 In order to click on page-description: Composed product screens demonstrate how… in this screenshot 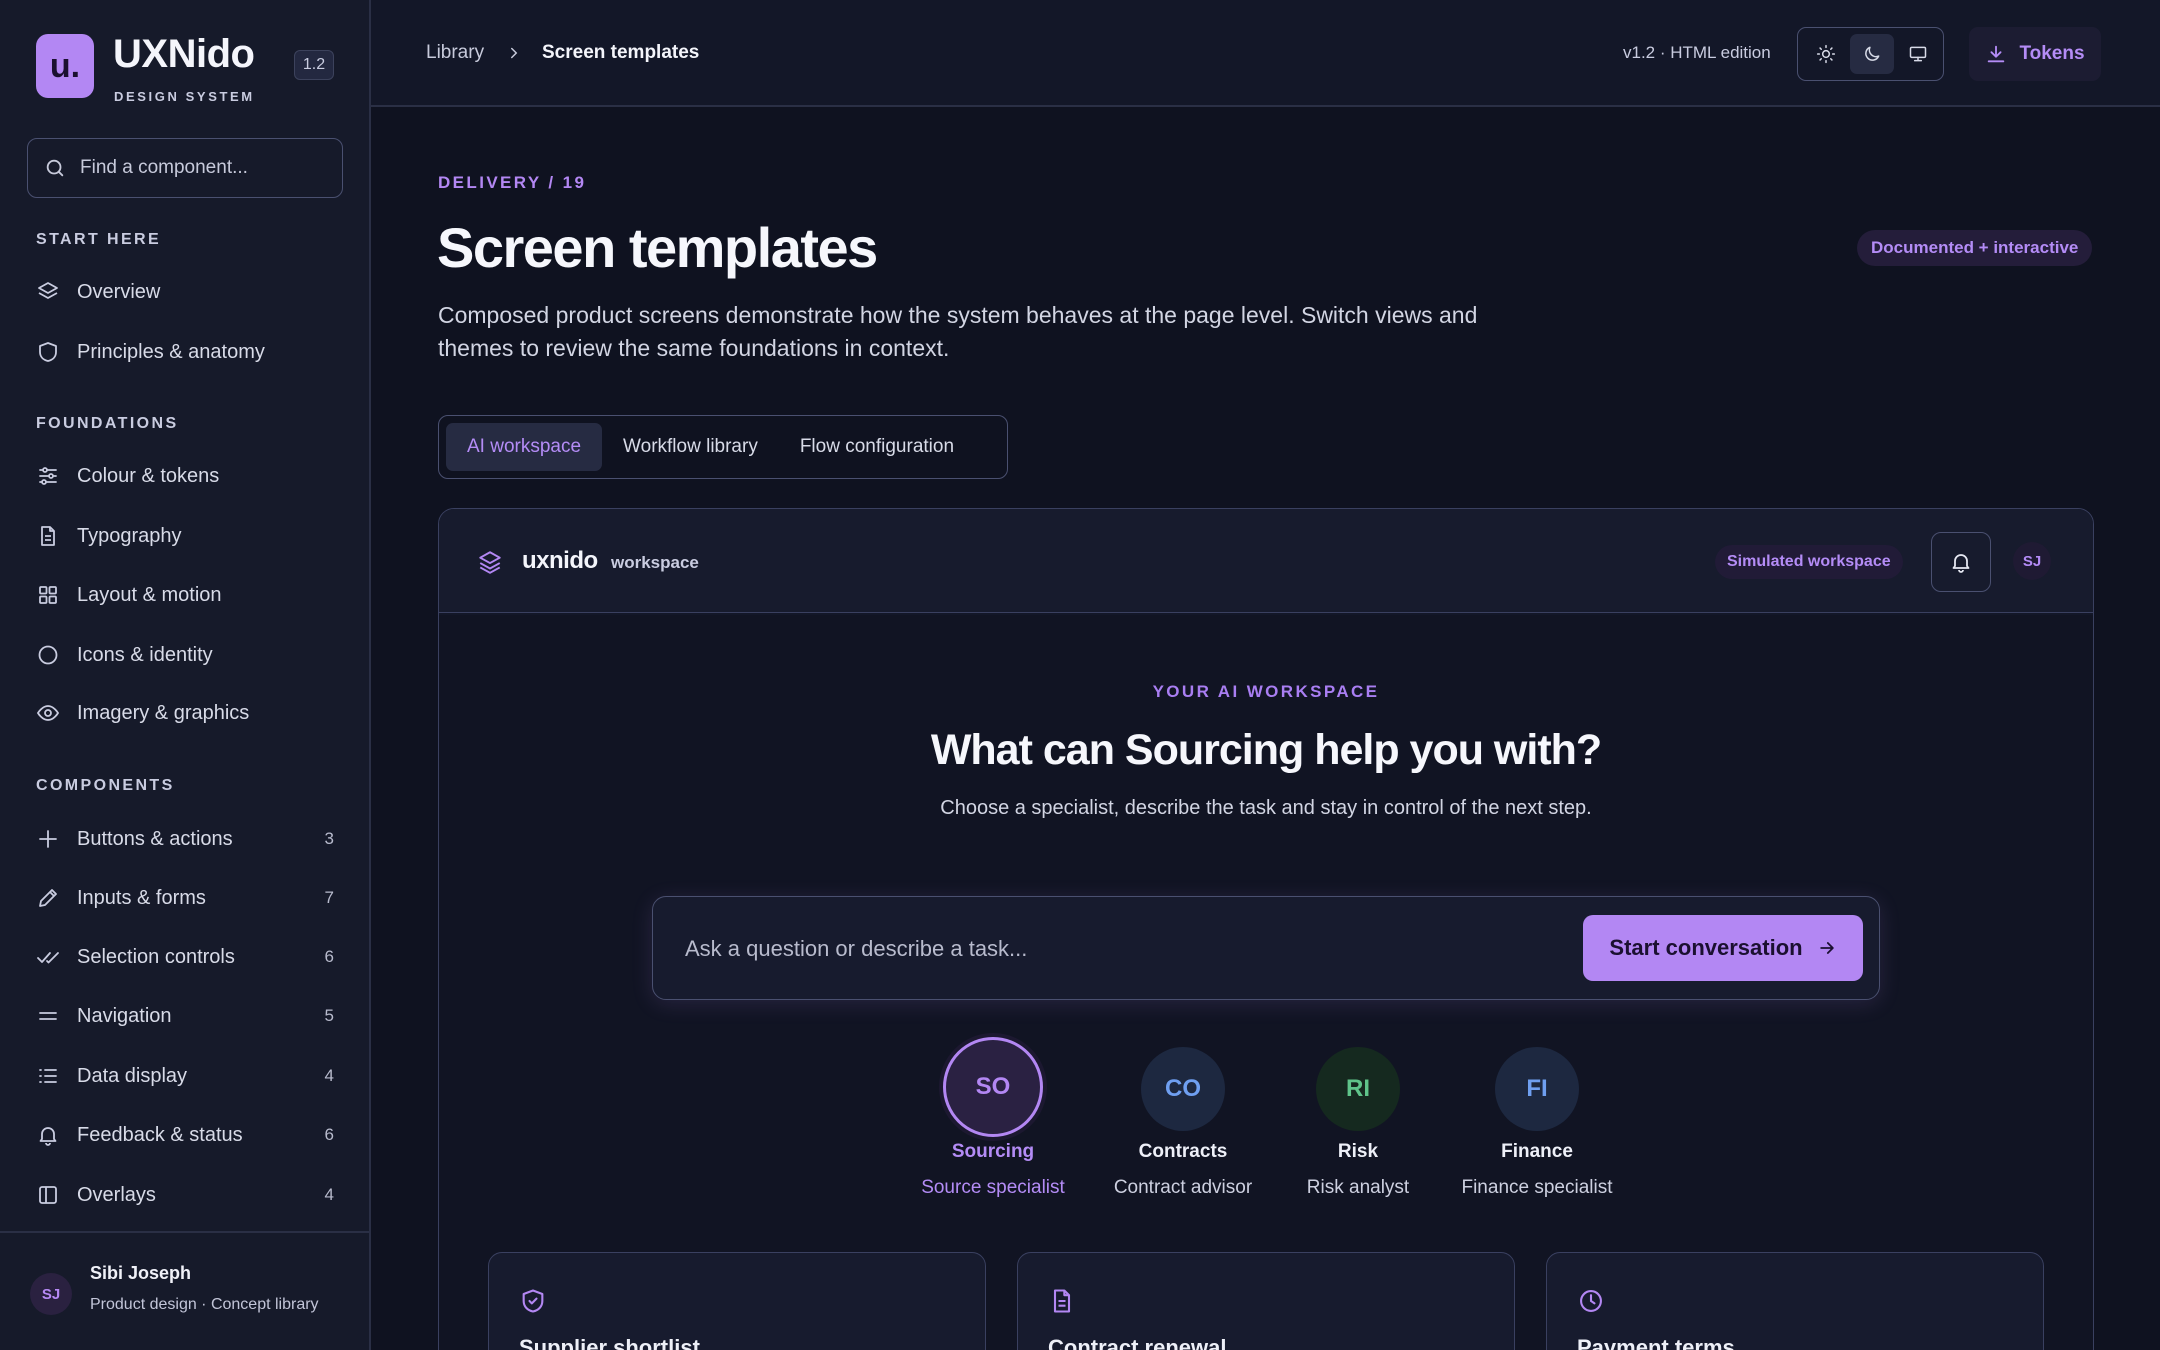, I will do `click(958, 331)`.